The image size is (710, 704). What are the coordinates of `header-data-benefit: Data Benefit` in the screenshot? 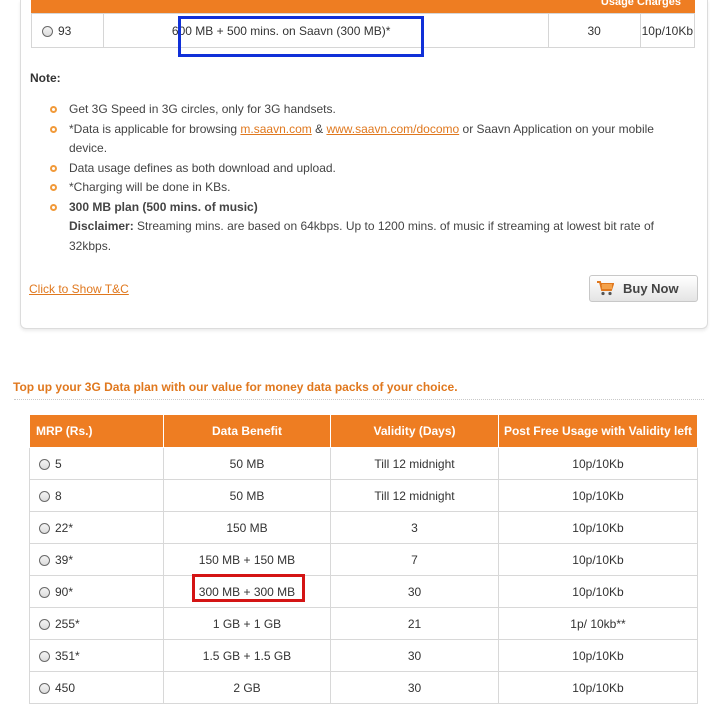 It's located at (247, 431).